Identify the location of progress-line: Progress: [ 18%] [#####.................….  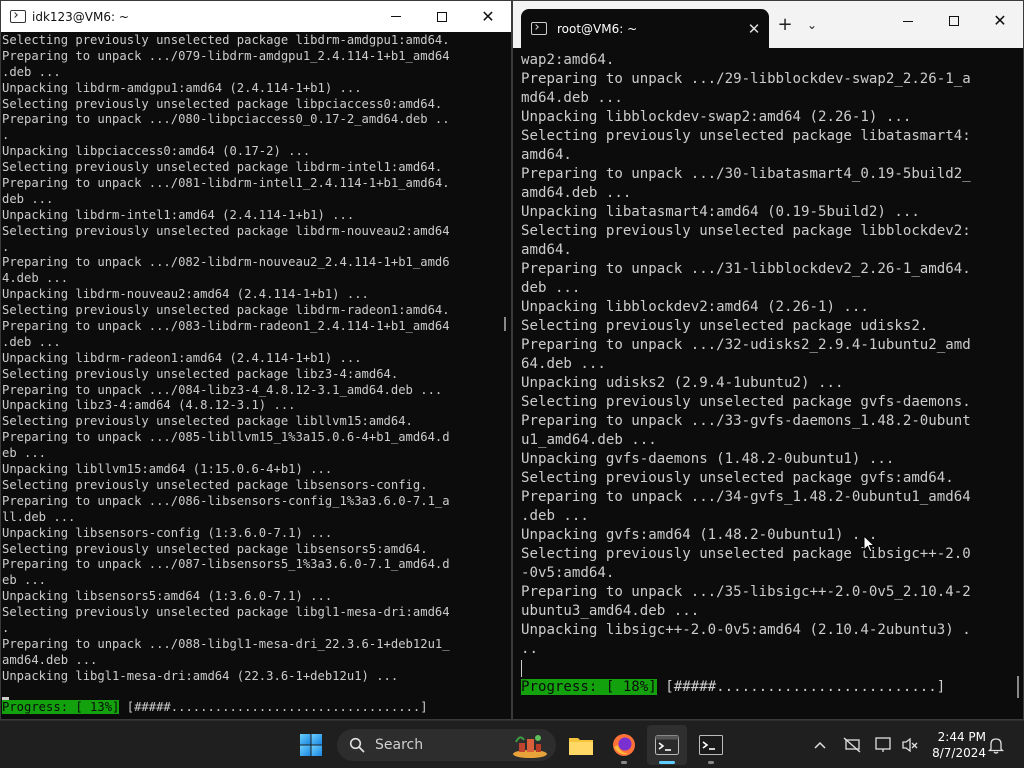
(767, 687).